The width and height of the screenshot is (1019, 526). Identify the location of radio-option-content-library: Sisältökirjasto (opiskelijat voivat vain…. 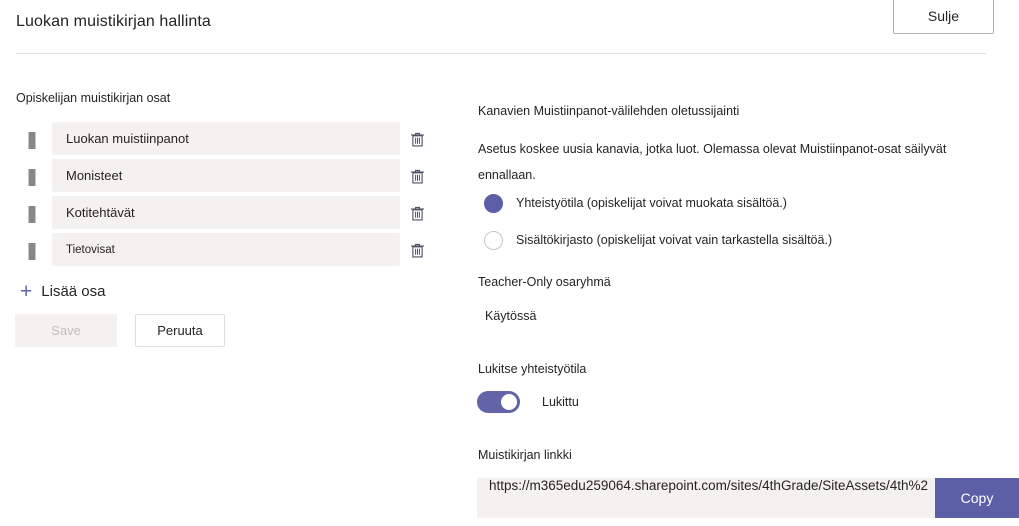
(658, 240).